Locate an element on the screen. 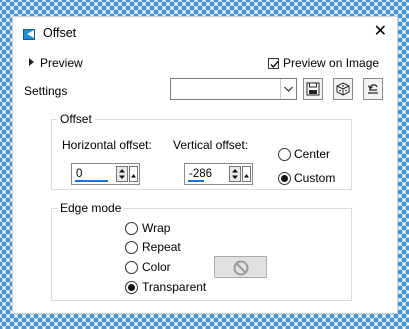 This screenshot has height=329, width=409. edge-mode-legend: Edge mode is located at coordinates (91, 208).